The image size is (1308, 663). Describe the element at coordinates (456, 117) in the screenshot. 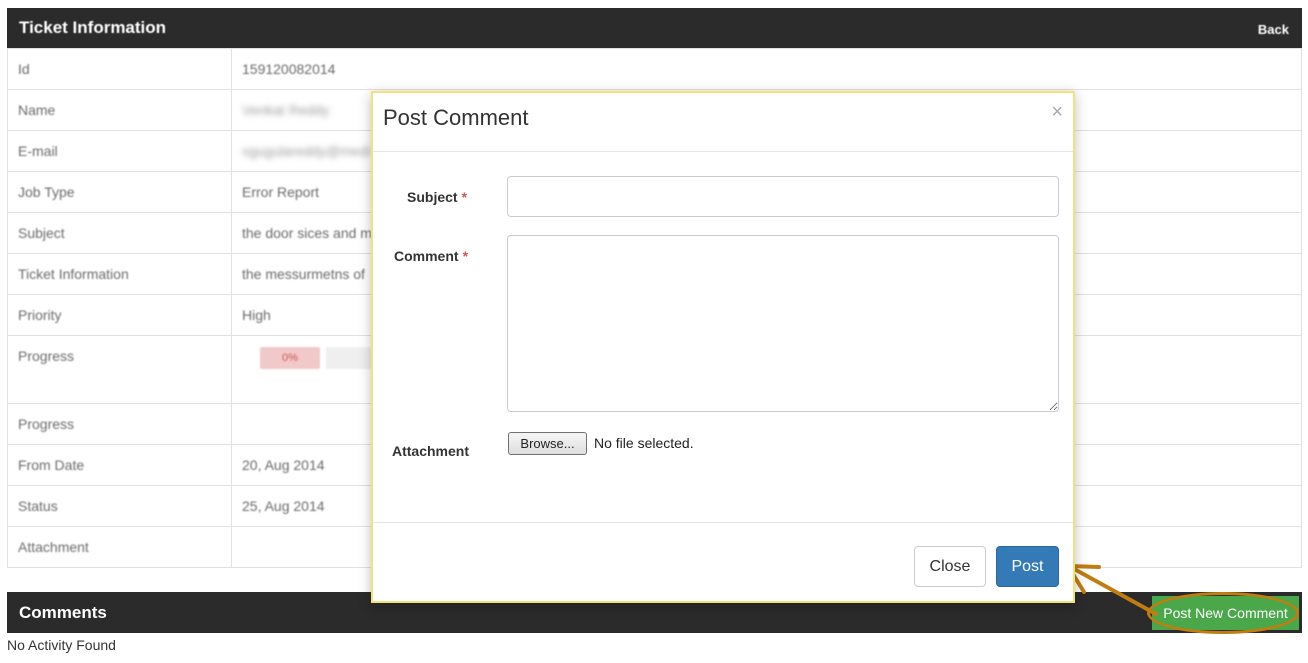

I see `modal-title: Post Comment` at that location.